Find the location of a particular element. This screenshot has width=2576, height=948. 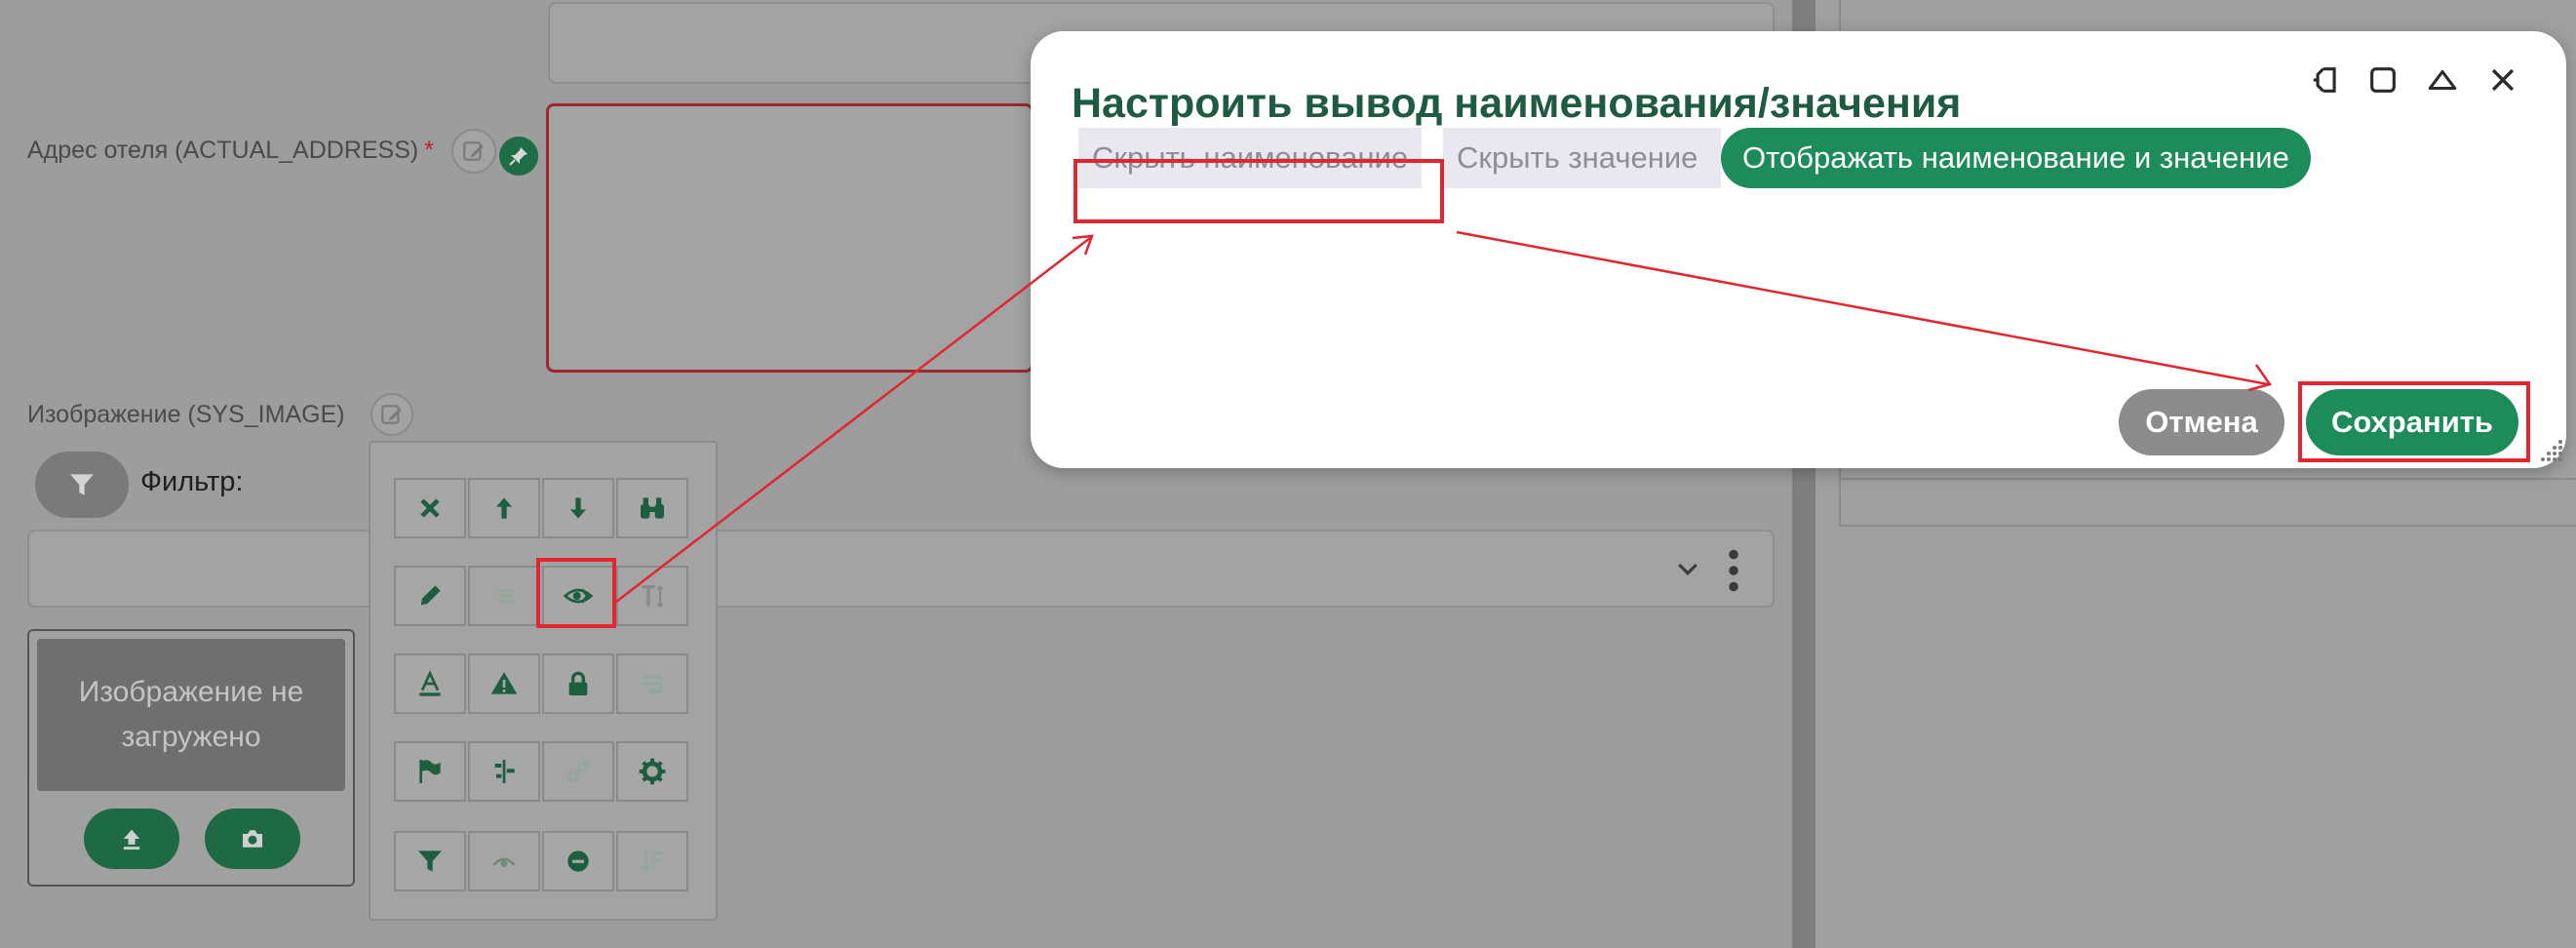

align-tool is located at coordinates (504, 771).